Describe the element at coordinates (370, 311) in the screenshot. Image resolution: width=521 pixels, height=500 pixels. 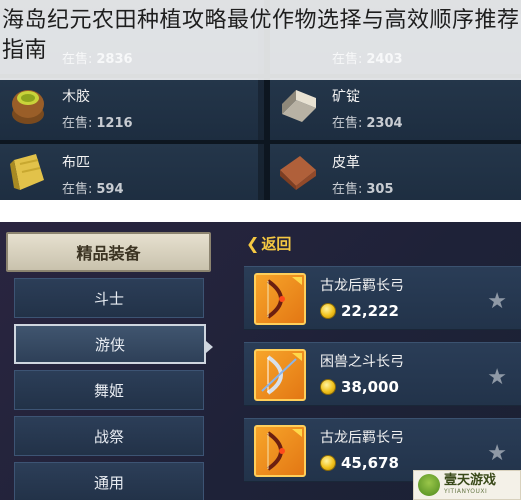
I see `item-price: 22,222` at that location.